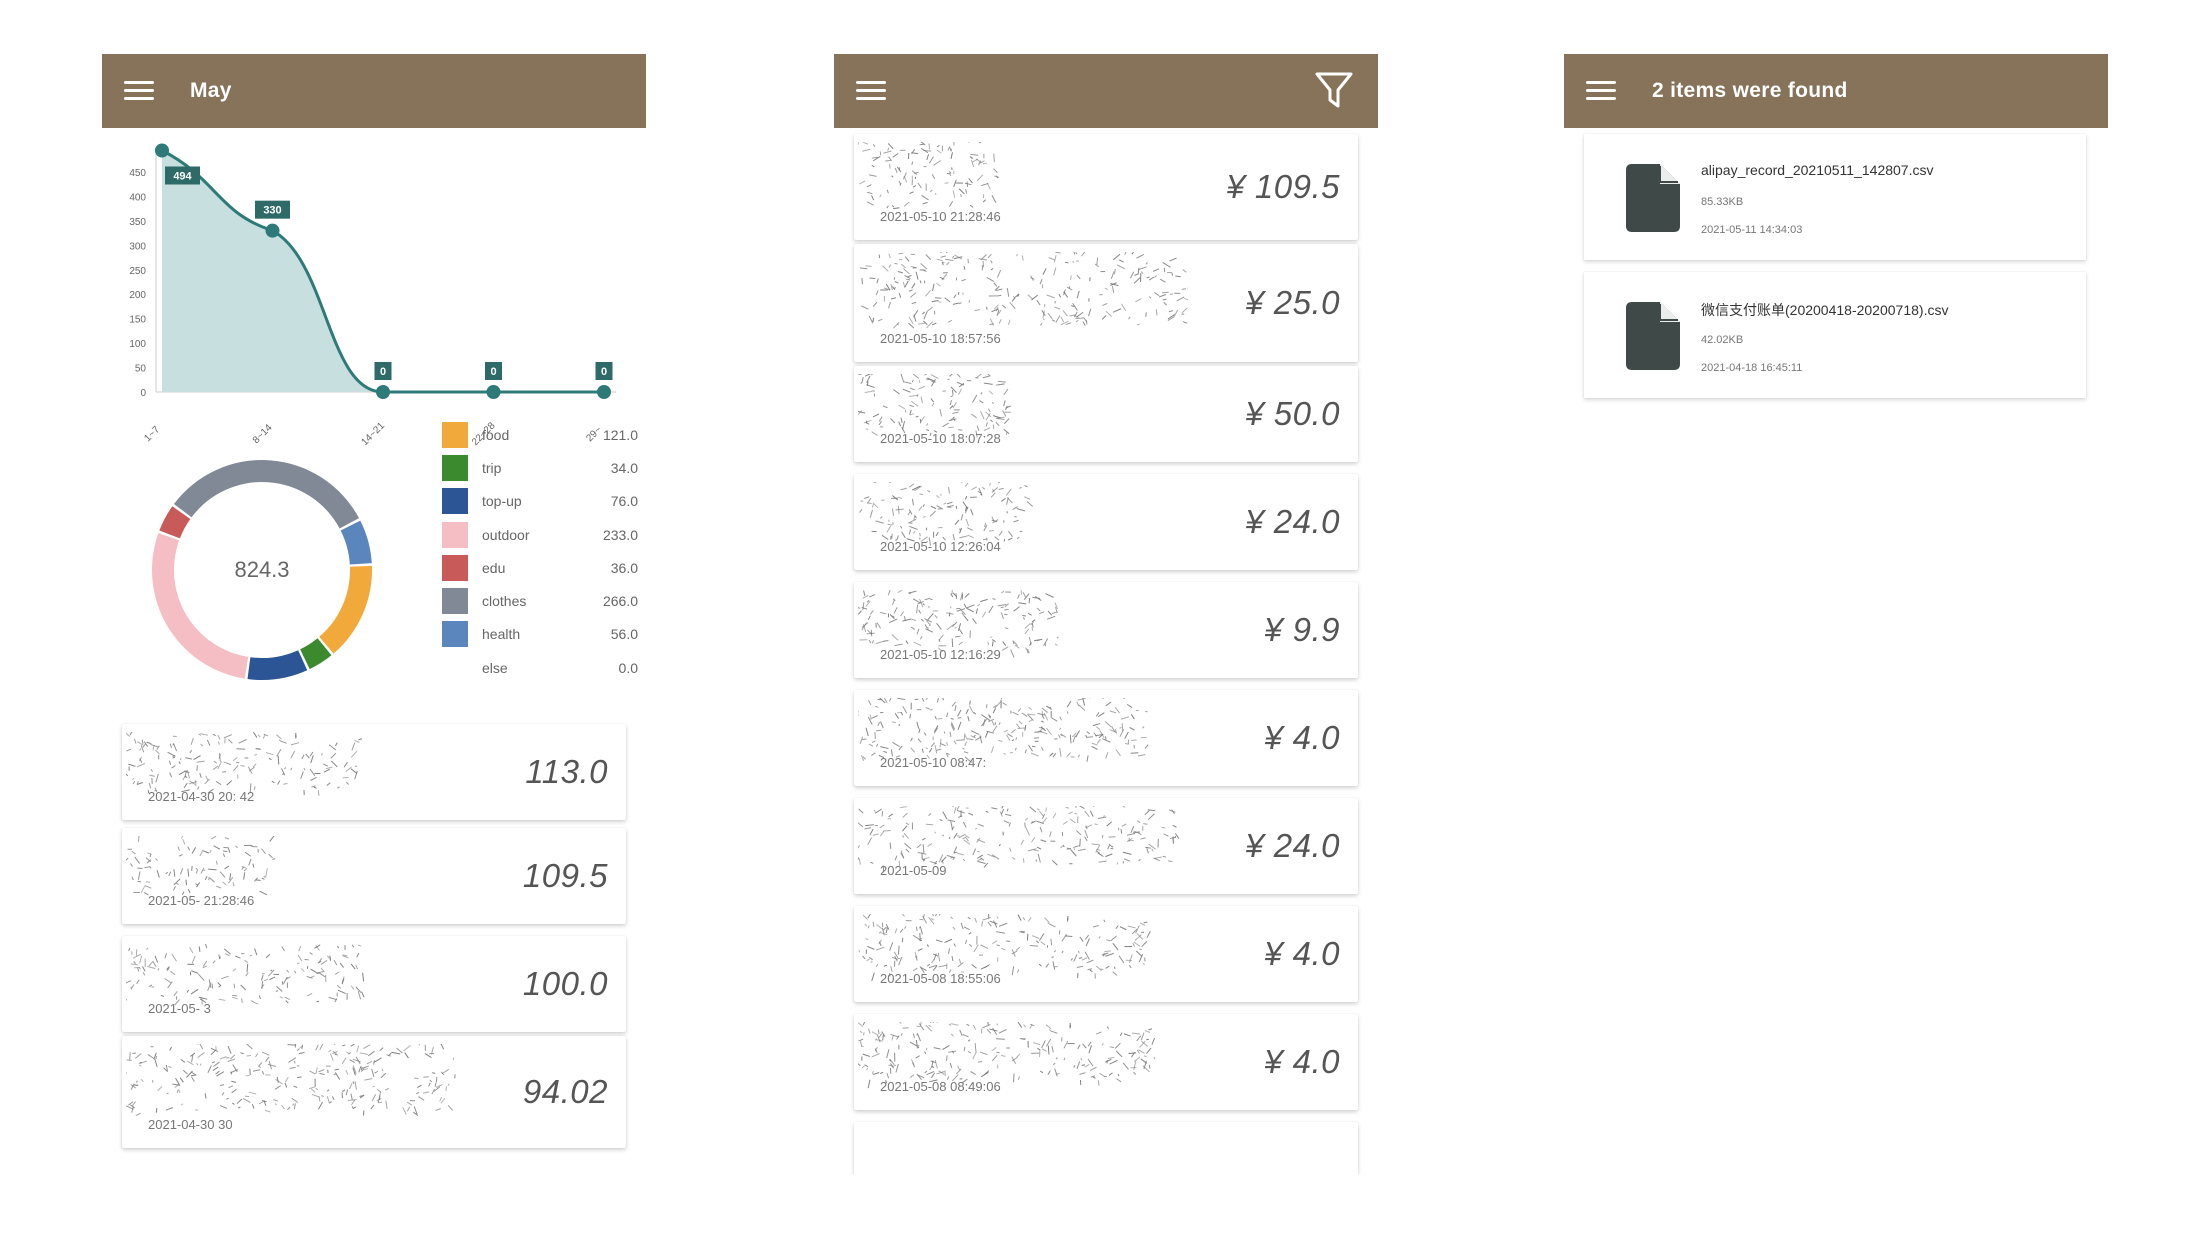 This screenshot has height=1243, width=2211. What do you see at coordinates (1750, 90) in the screenshot?
I see `page-title: 2 items were found` at bounding box center [1750, 90].